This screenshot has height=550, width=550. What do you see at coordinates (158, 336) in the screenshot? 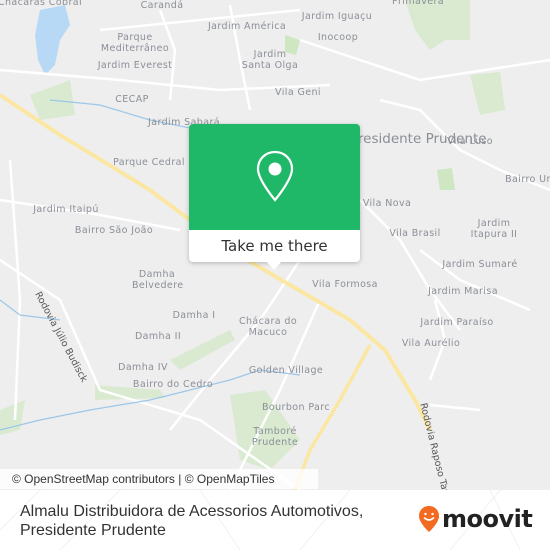
I see `map-label: Damha II` at bounding box center [158, 336].